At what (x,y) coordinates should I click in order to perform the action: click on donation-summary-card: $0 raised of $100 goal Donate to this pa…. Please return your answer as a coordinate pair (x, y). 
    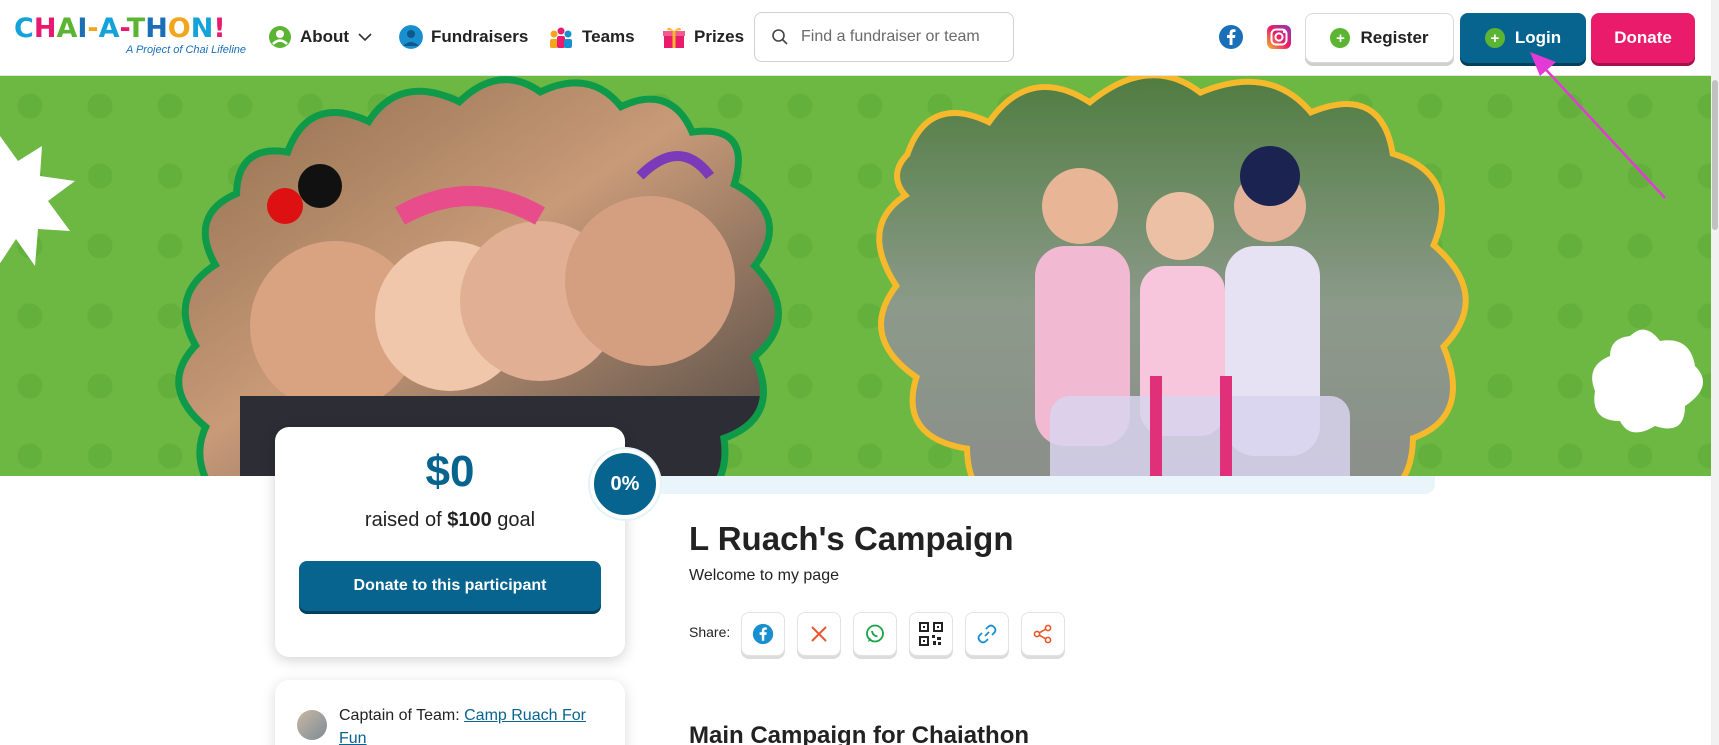
    Looking at the image, I should click on (450, 542).